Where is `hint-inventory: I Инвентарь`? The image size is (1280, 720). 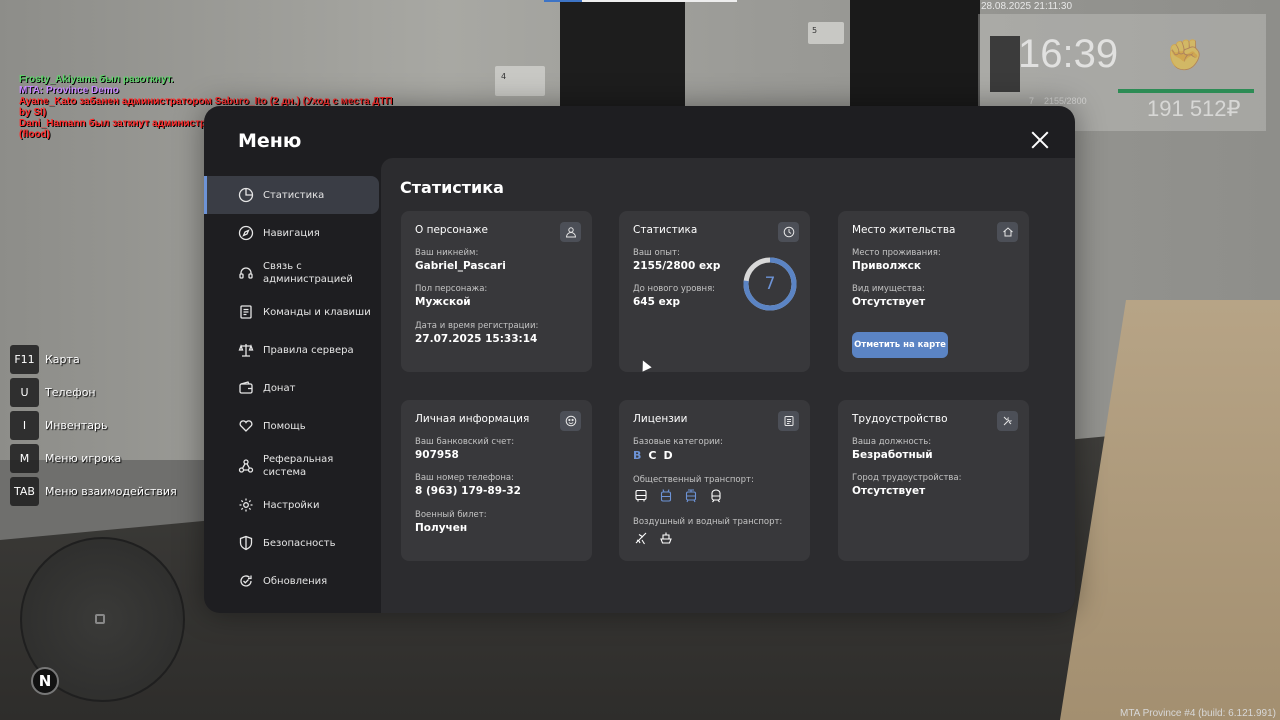
hint-inventory: I Инвентарь is located at coordinates (93, 425).